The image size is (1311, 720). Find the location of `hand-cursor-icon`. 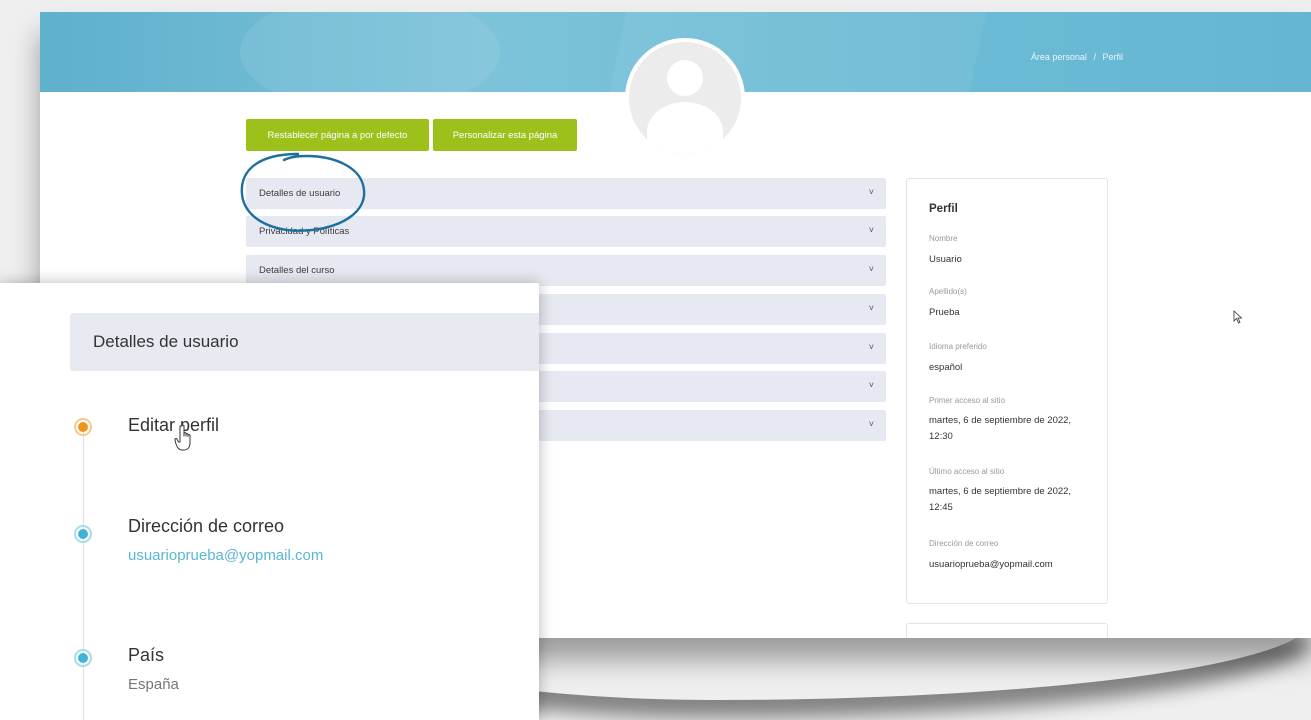

hand-cursor-icon is located at coordinates (182, 437).